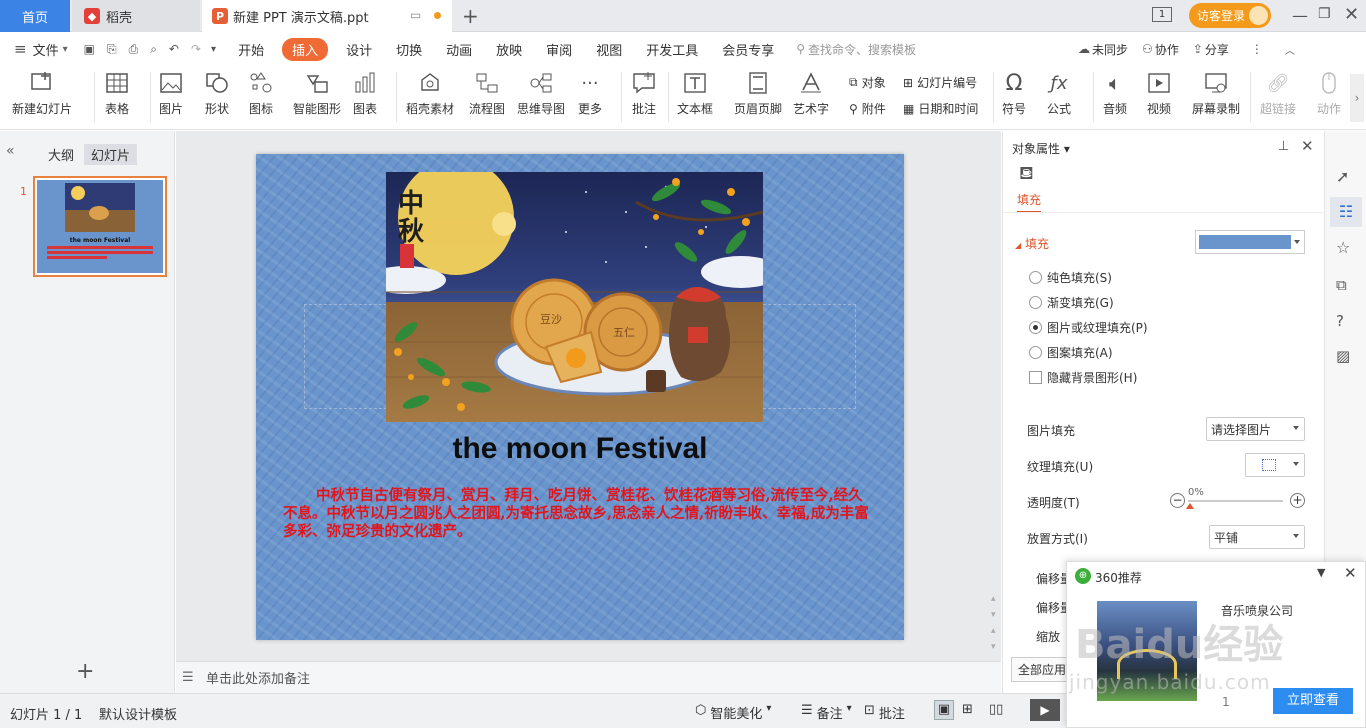  What do you see at coordinates (65, 49) in the screenshot?
I see `chevron-down-icon: ▾` at bounding box center [65, 49].